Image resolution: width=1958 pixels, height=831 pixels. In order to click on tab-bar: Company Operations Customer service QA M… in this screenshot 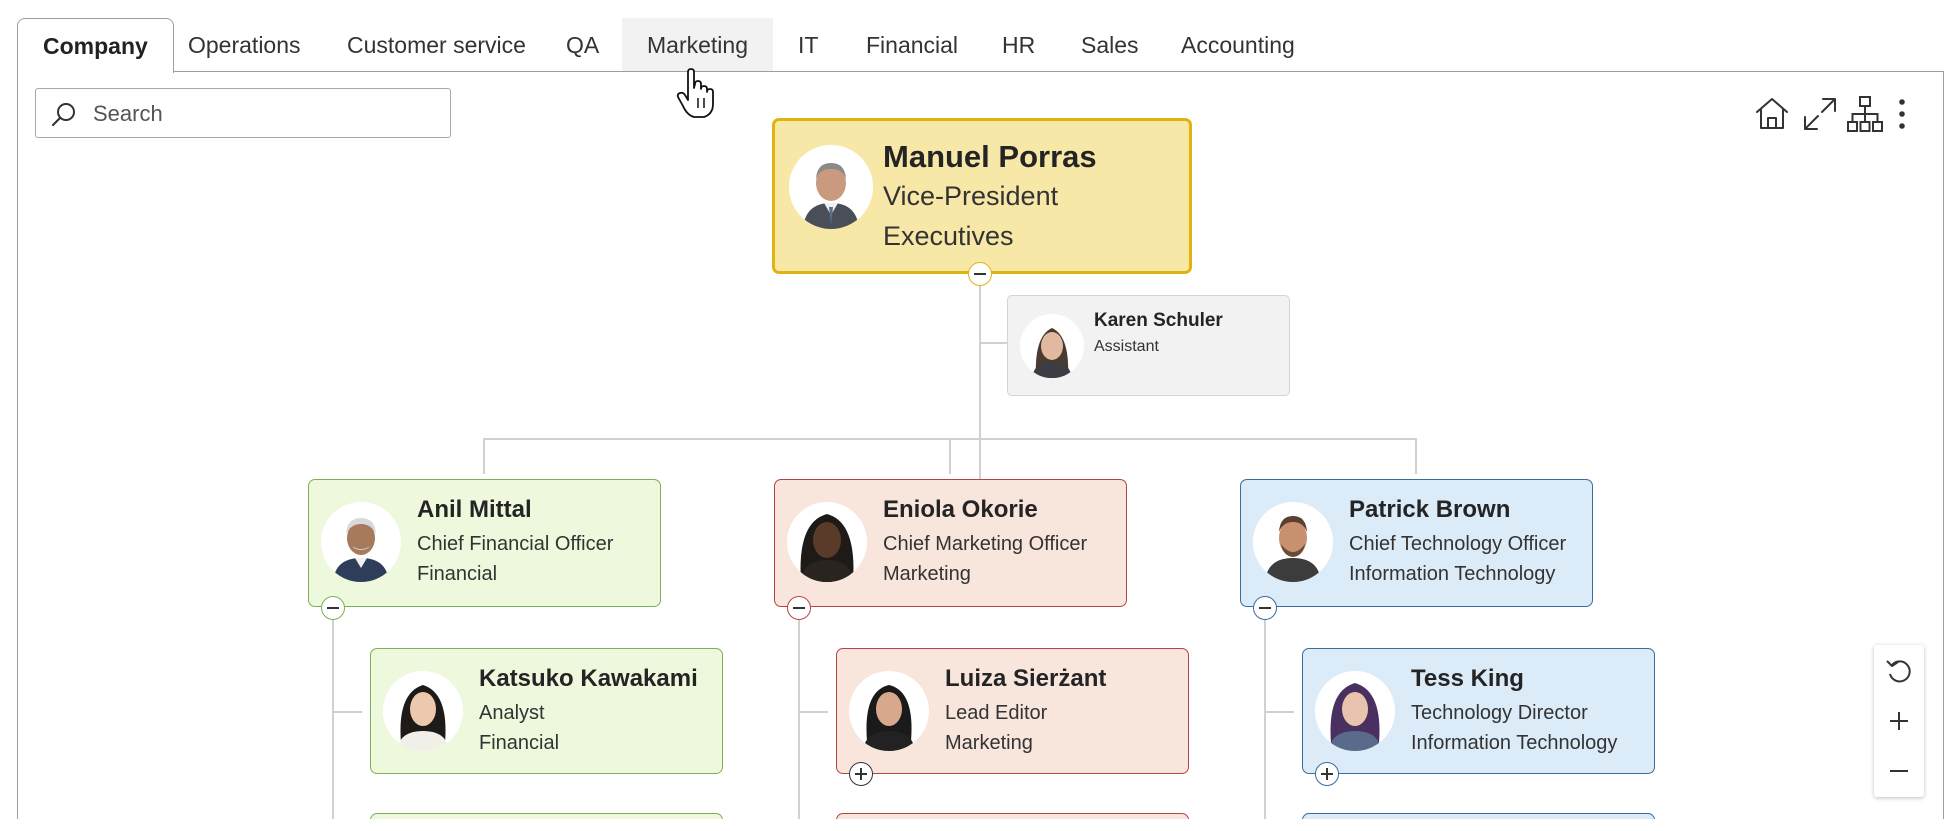, I will do `click(979, 36)`.